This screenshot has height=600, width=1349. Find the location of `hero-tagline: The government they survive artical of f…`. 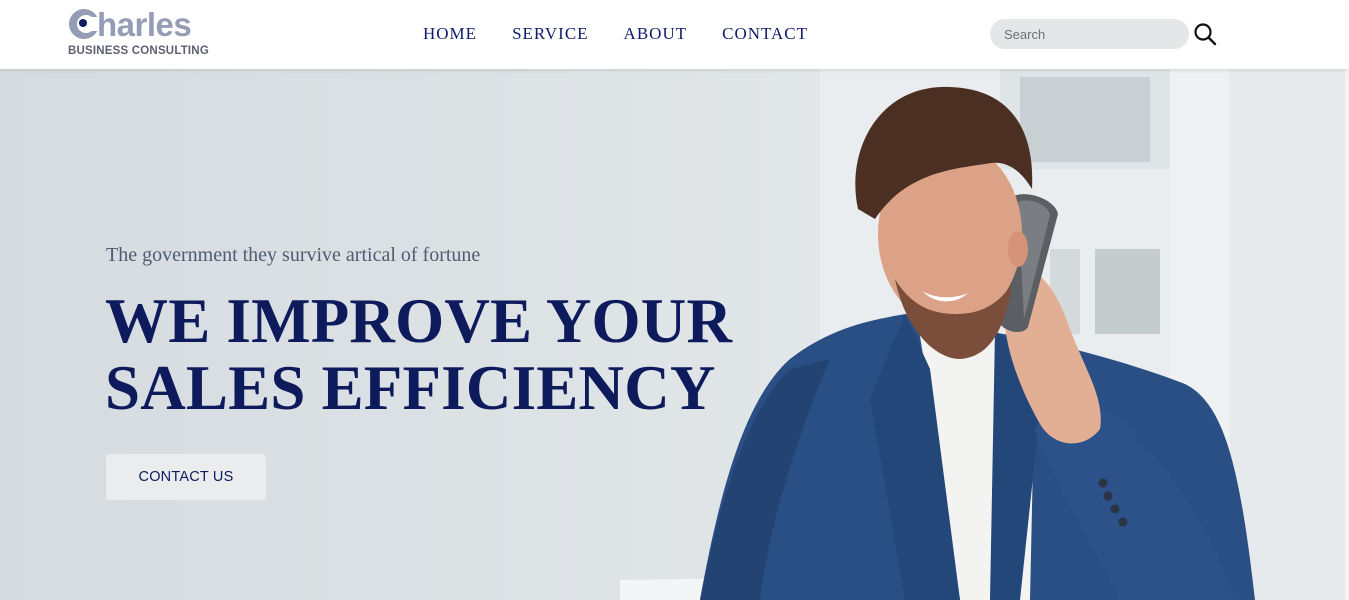

hero-tagline: The government they survive artical of f… is located at coordinates (293, 255).